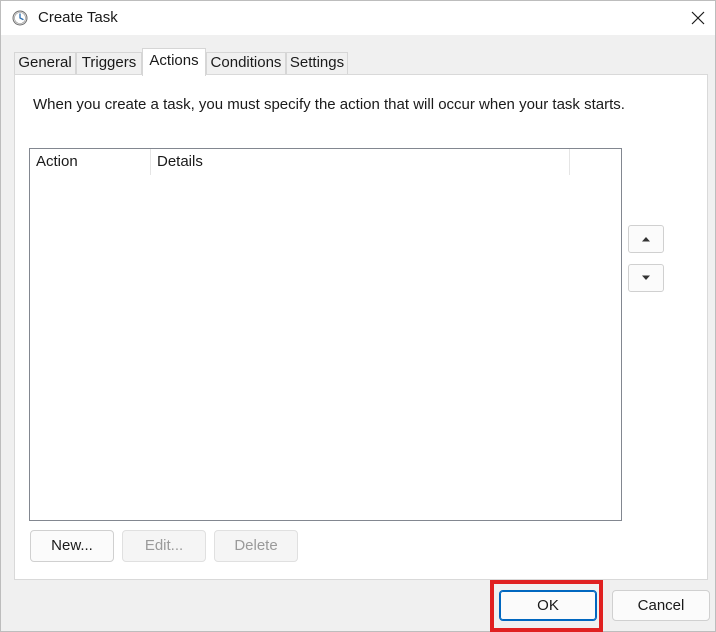 This screenshot has width=716, height=632. What do you see at coordinates (45, 63) in the screenshot?
I see `tab-general: General` at bounding box center [45, 63].